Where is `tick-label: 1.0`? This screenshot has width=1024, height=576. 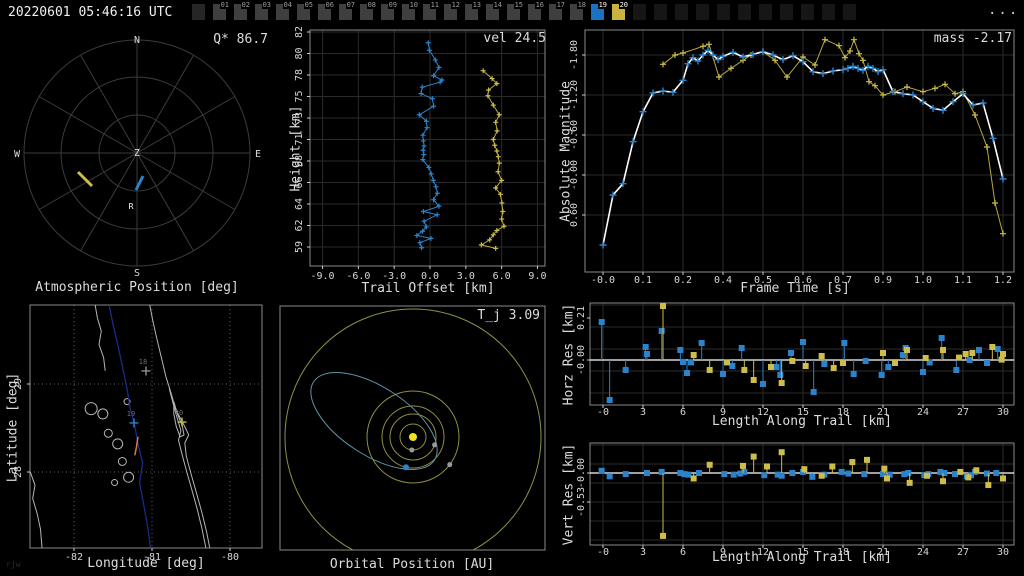
tick-label: 1.0 is located at coordinates (923, 280).